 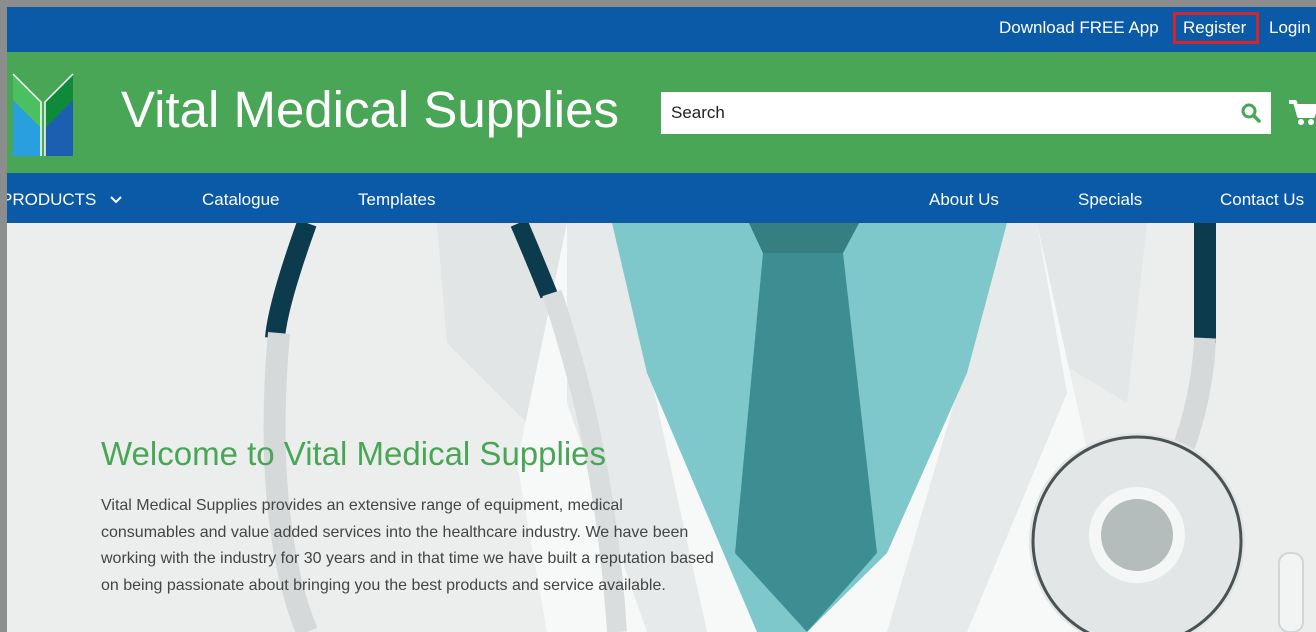 What do you see at coordinates (964, 200) in the screenshot?
I see `nav-about-us: About Us` at bounding box center [964, 200].